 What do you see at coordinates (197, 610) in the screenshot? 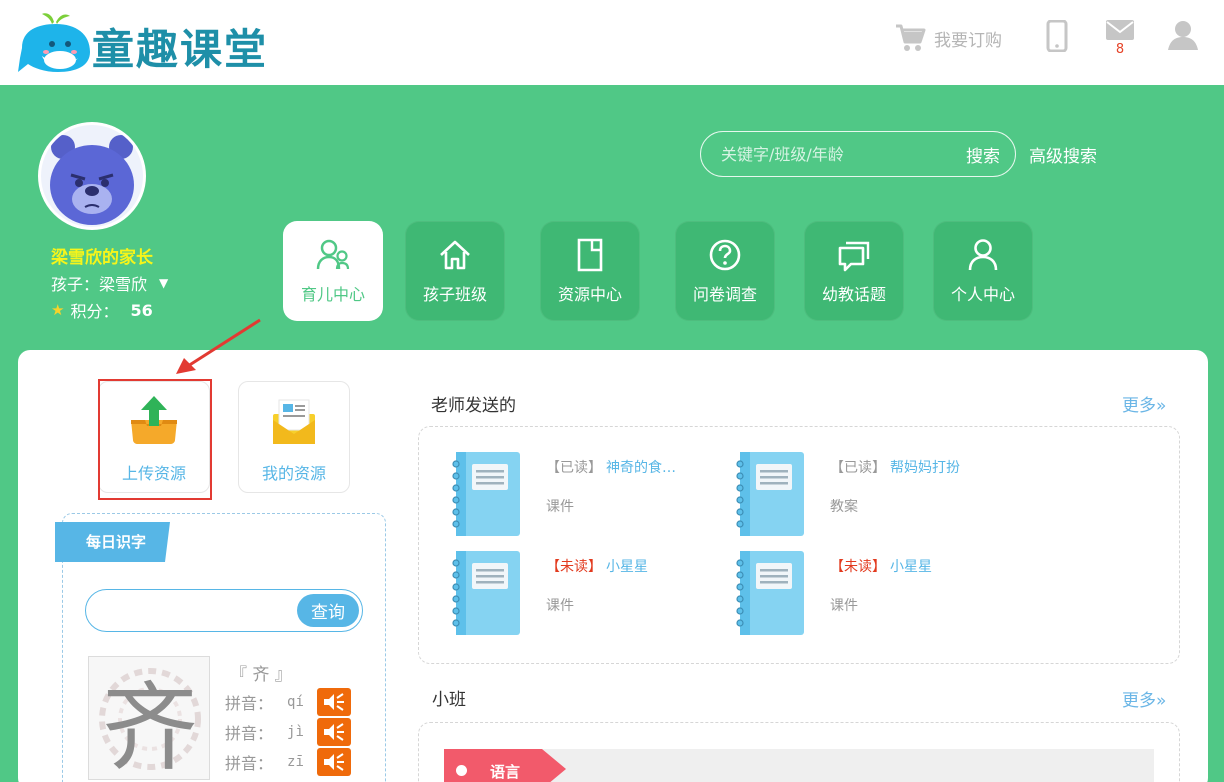
I see `char-lookup-input` at bounding box center [197, 610].